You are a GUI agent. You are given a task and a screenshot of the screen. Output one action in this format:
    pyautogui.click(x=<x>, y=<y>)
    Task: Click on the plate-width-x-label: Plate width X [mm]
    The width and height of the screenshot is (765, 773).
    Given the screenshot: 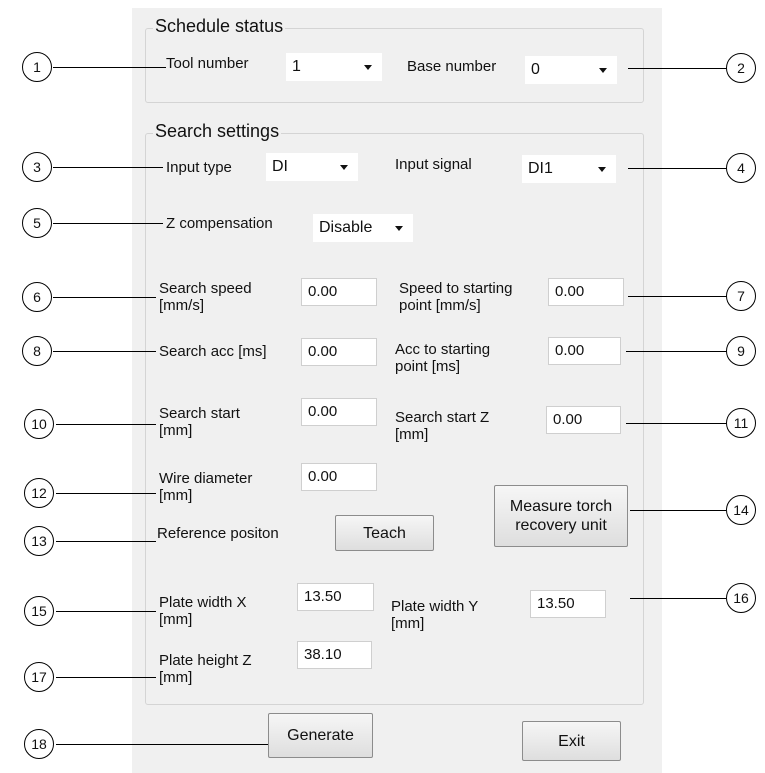 What is the action you would take?
    pyautogui.click(x=203, y=611)
    